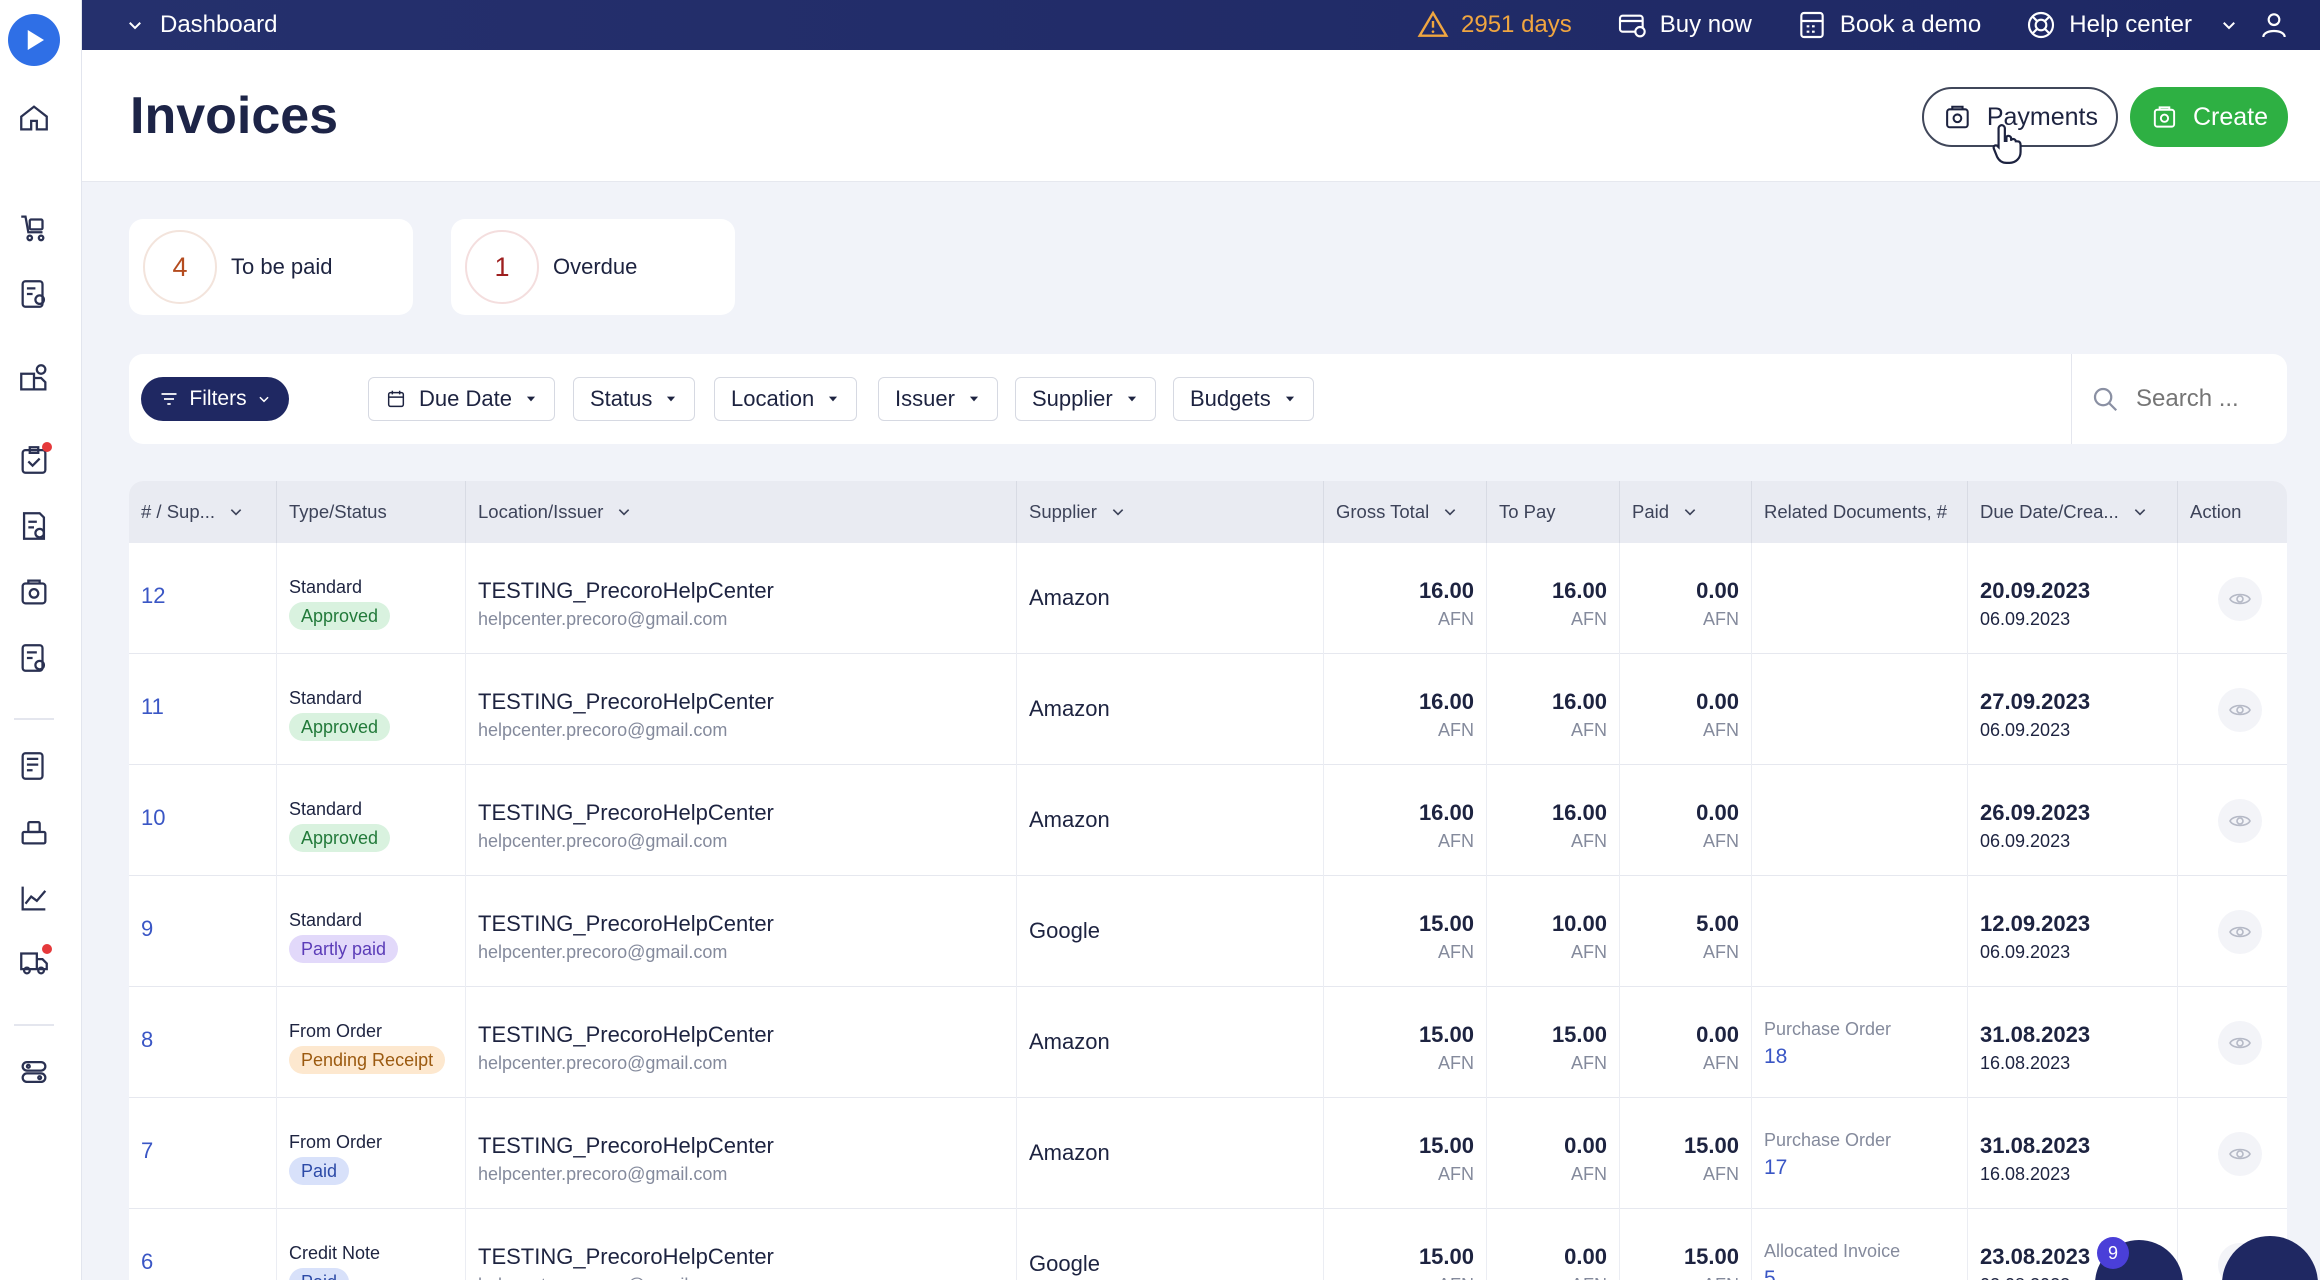 The width and height of the screenshot is (2320, 1280). I want to click on buy-now-link: Buy now, so click(1684, 25).